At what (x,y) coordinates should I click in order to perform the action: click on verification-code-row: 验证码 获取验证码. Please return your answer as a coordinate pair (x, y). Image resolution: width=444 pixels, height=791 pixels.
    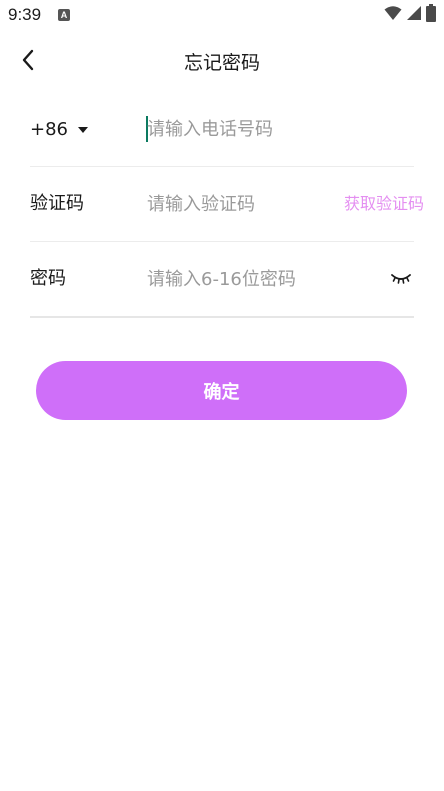
    Looking at the image, I should click on (227, 204).